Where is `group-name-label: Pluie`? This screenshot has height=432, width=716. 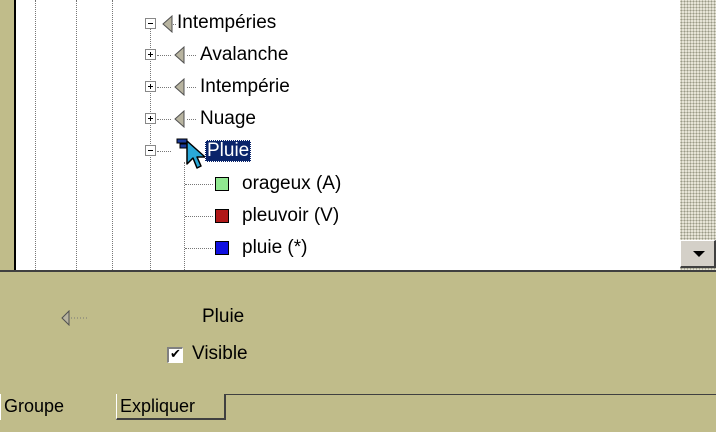 group-name-label: Pluie is located at coordinates (223, 316).